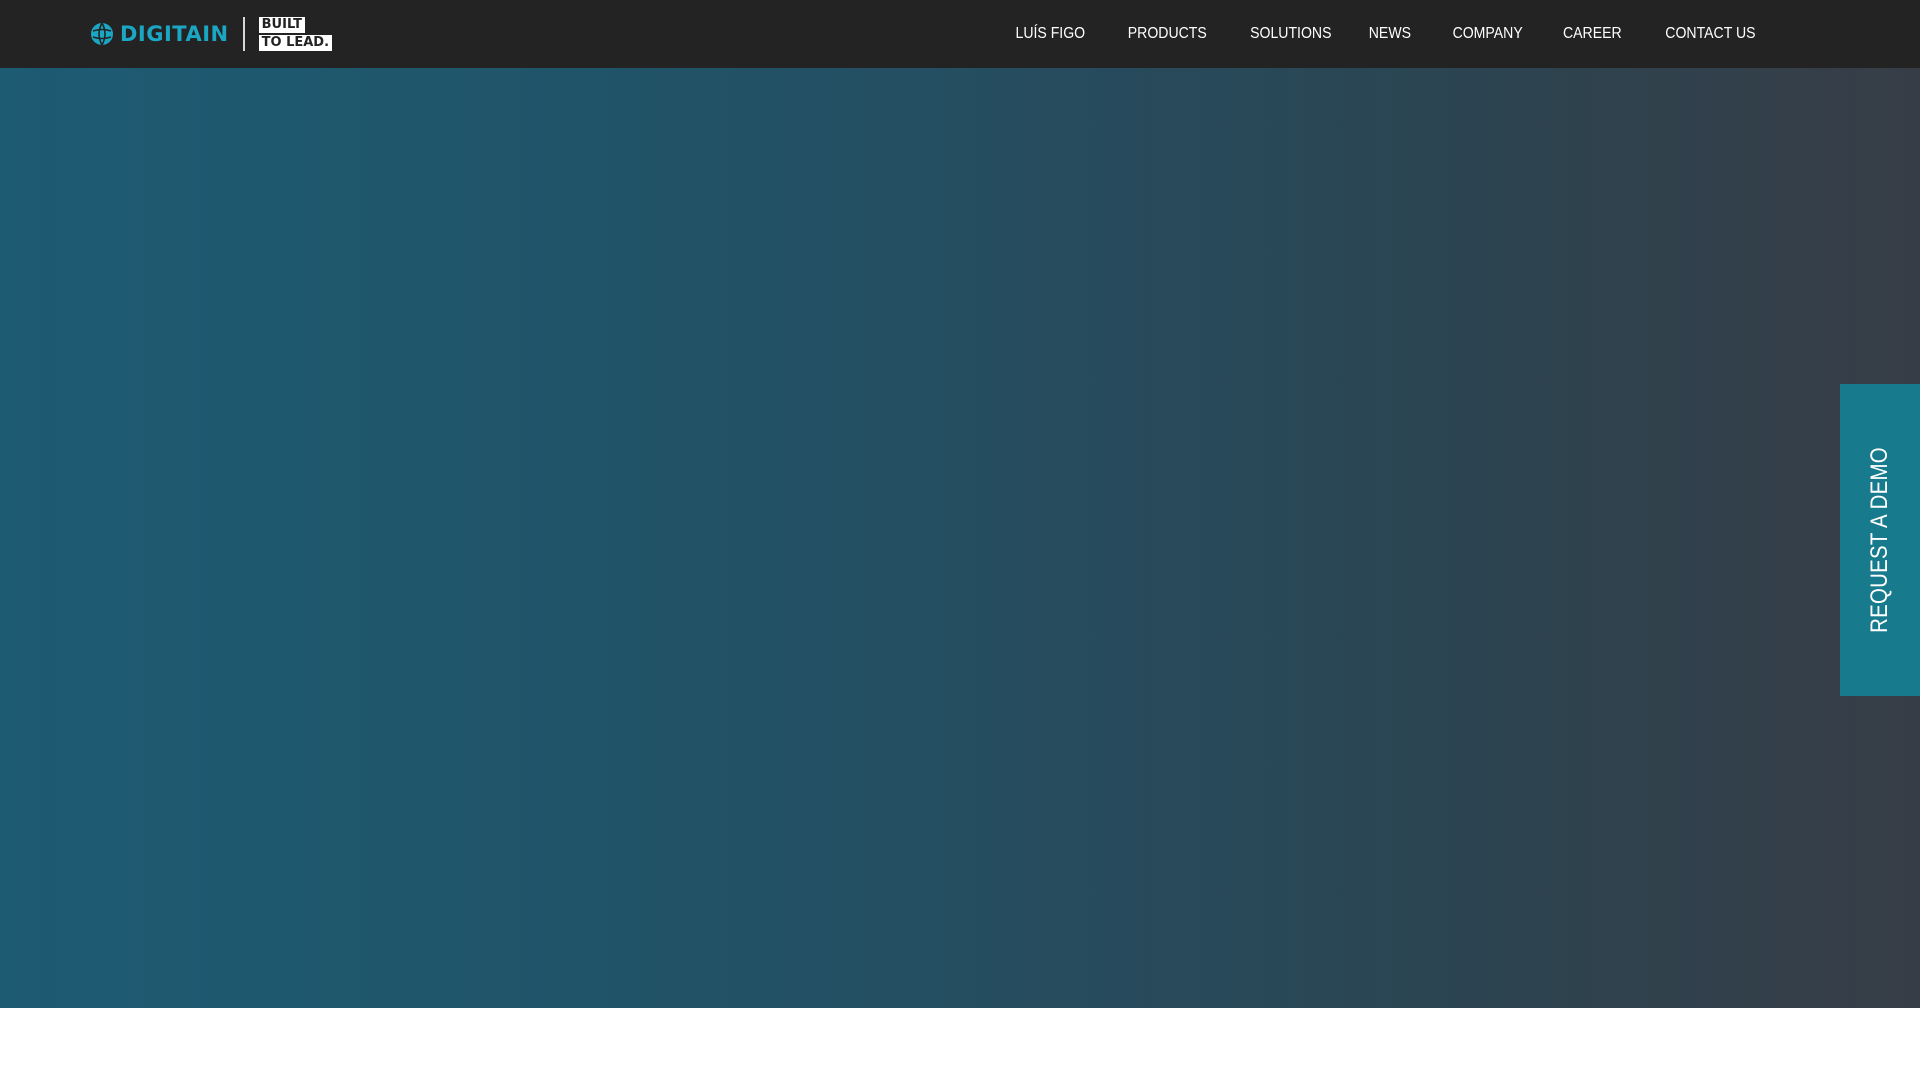  I want to click on nav-item-contact-us: CONTACT US, so click(1711, 34).